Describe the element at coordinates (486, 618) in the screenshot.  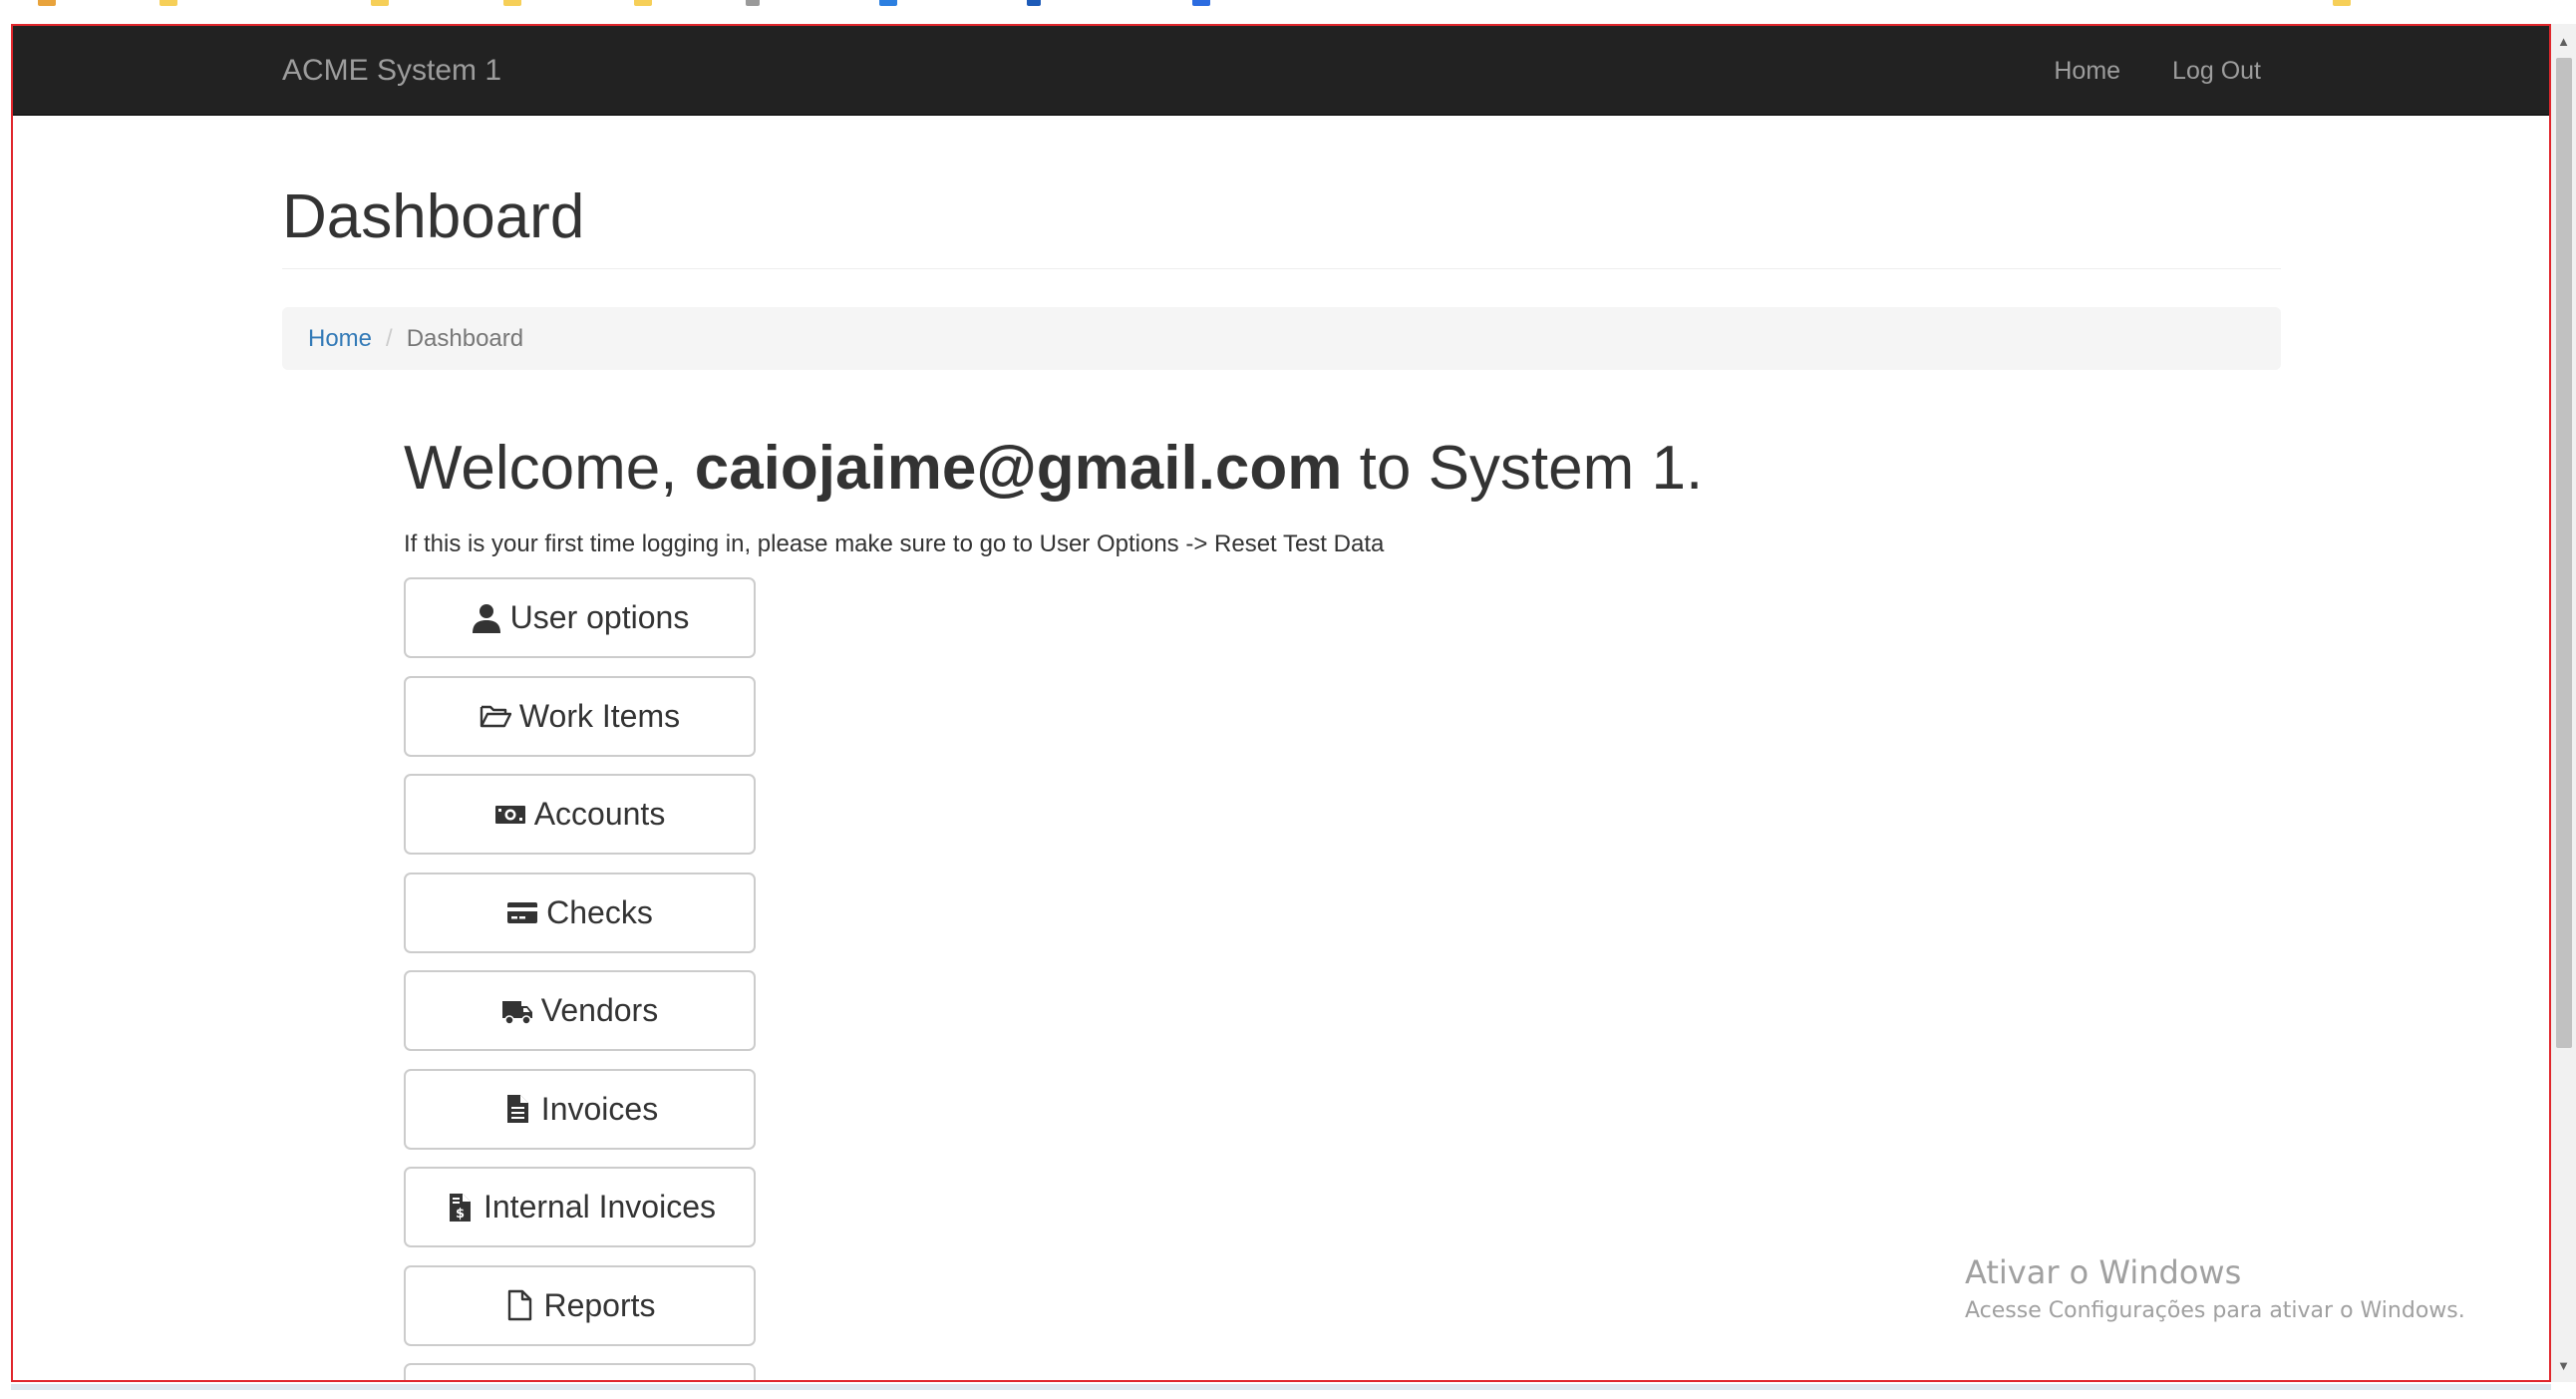
I see `user-icon` at that location.